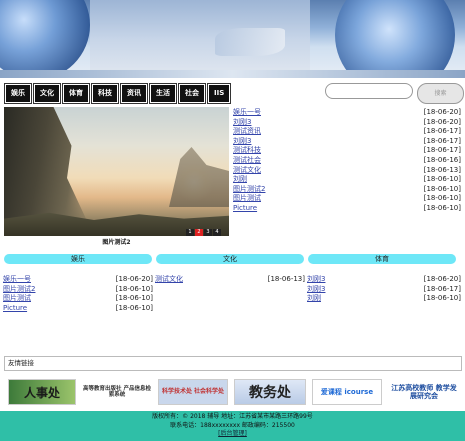 The image size is (465, 441). What do you see at coordinates (190, 232) in the screenshot?
I see `slide-page-1: 1` at bounding box center [190, 232].